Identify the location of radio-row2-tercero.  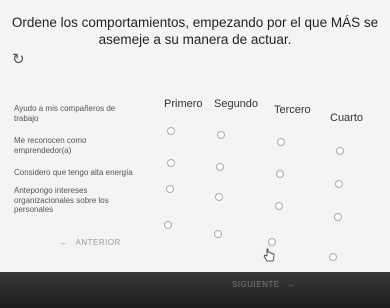
(280, 174).